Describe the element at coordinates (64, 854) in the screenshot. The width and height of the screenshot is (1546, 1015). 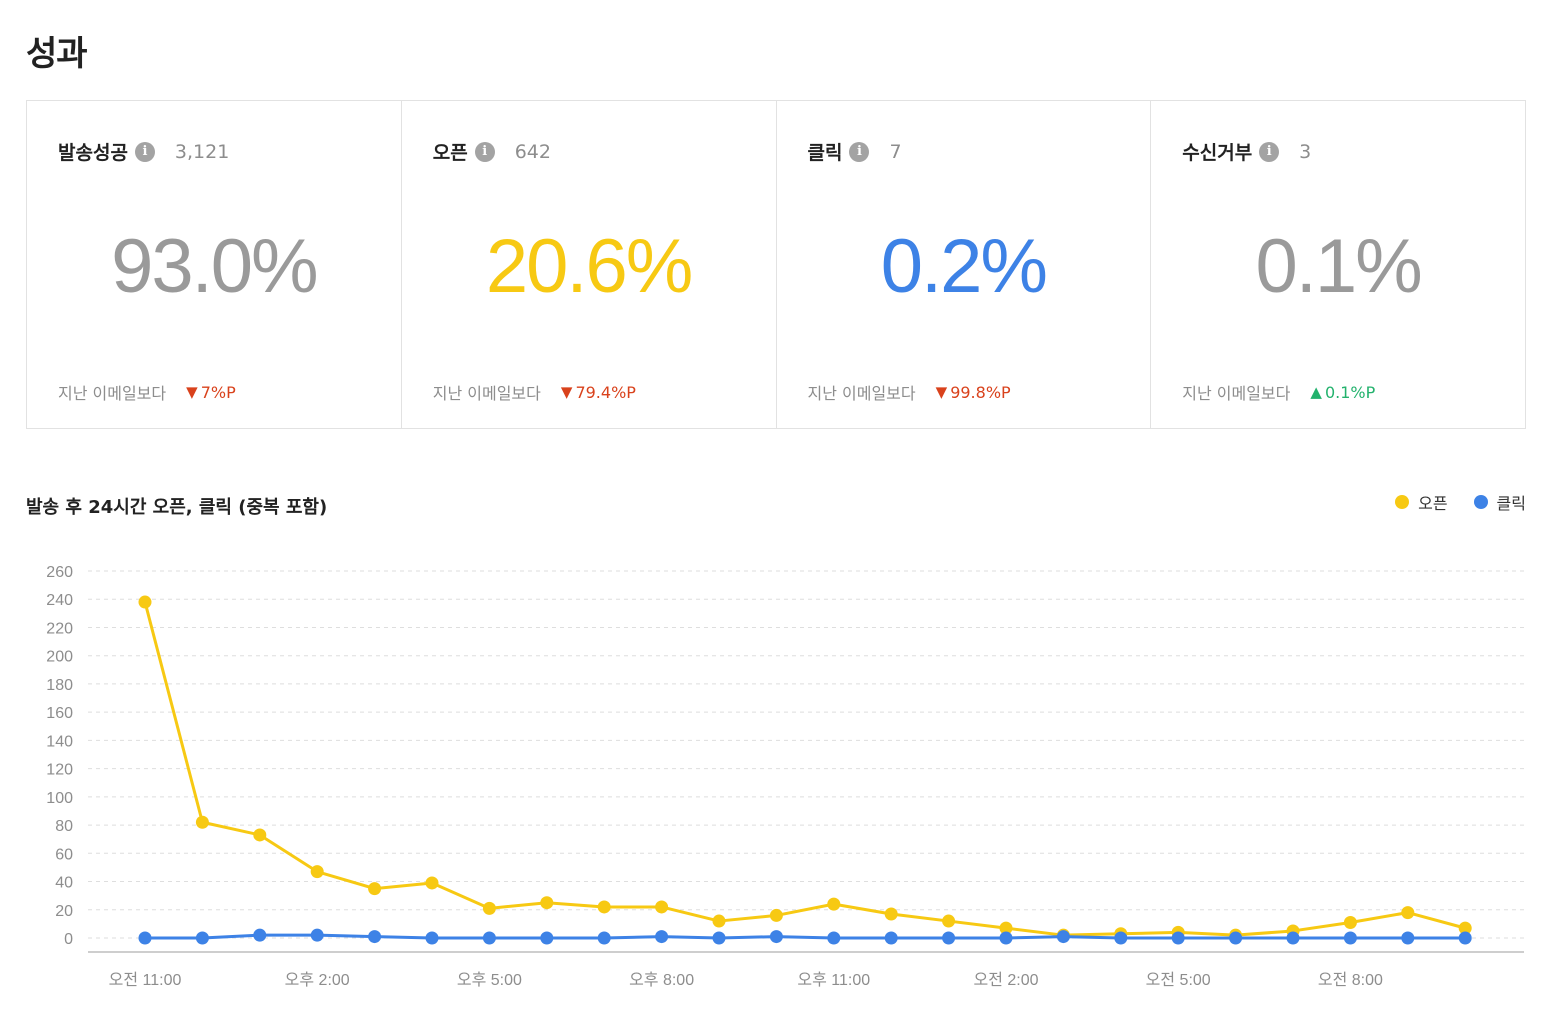
I see `y-tick-label: 60` at that location.